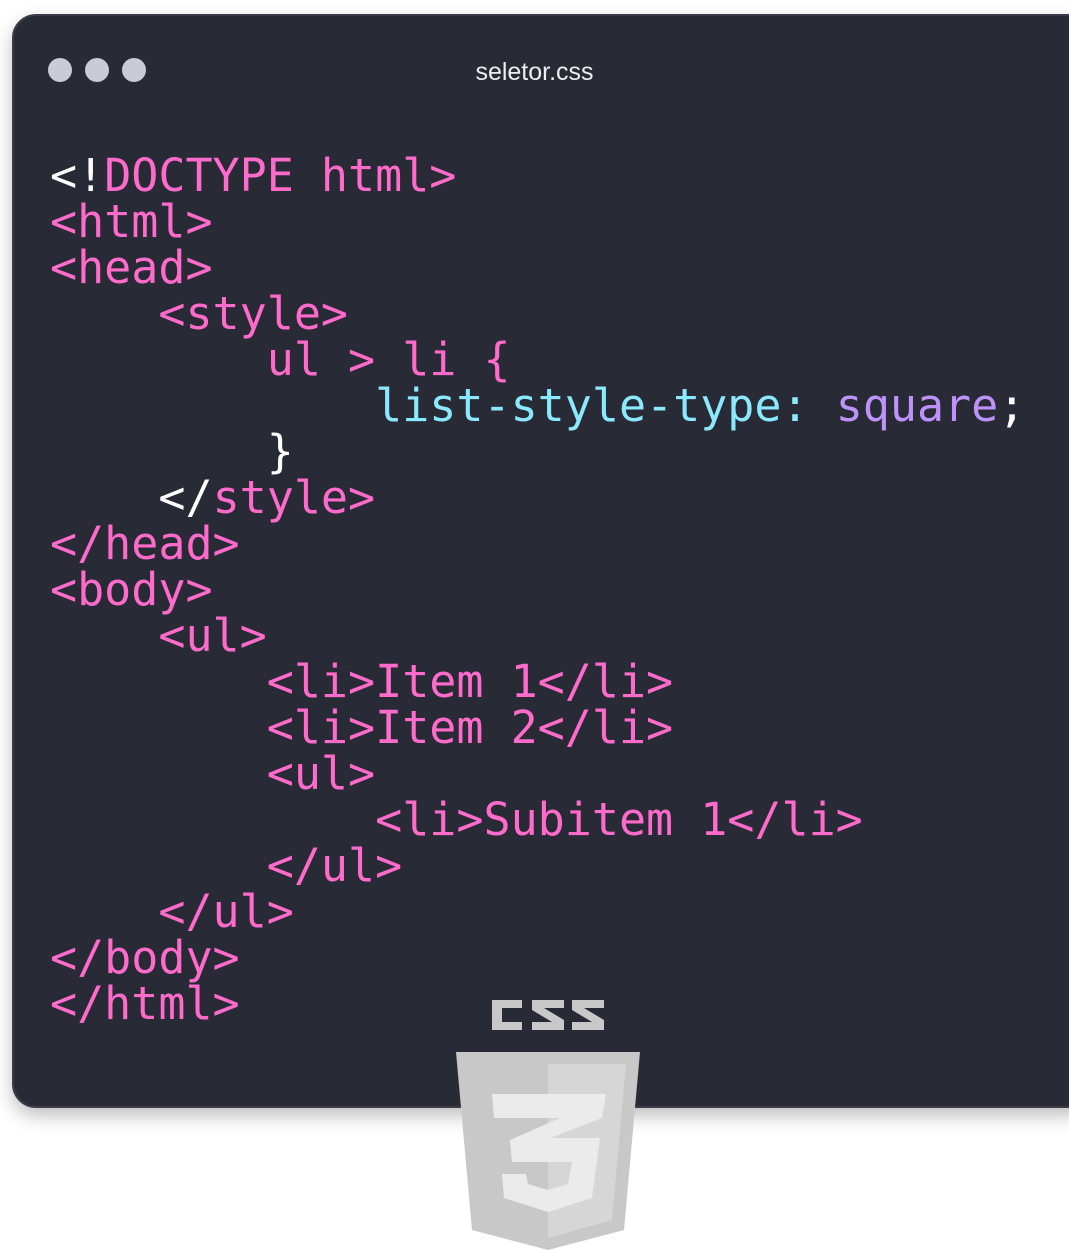 The width and height of the screenshot is (1069, 1250). I want to click on css-logo-lettering, so click(548, 1015).